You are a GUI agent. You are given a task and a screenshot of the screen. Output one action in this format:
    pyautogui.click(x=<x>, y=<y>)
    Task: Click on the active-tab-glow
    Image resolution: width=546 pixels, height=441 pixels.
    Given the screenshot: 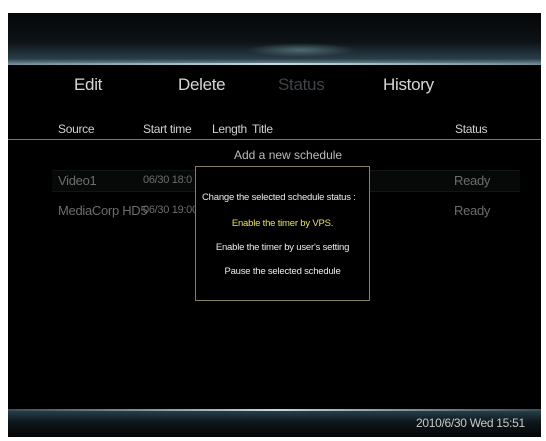 What is the action you would take?
    pyautogui.click(x=301, y=50)
    